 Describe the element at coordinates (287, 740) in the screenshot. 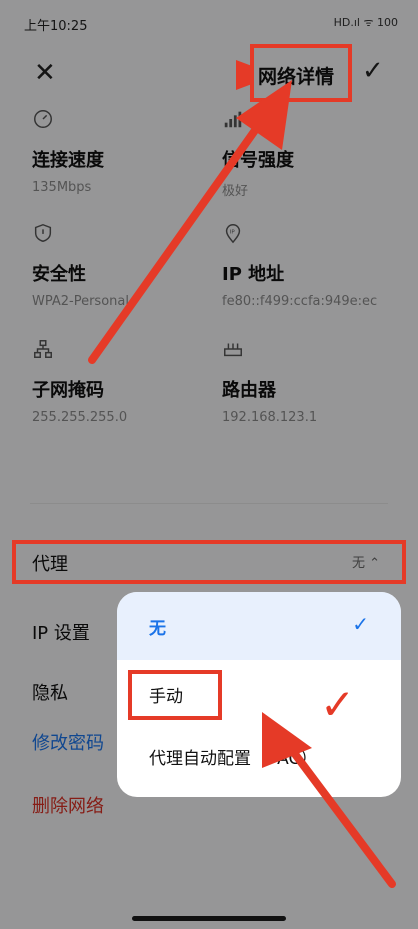

I see `arrow-to-manual-head` at that location.